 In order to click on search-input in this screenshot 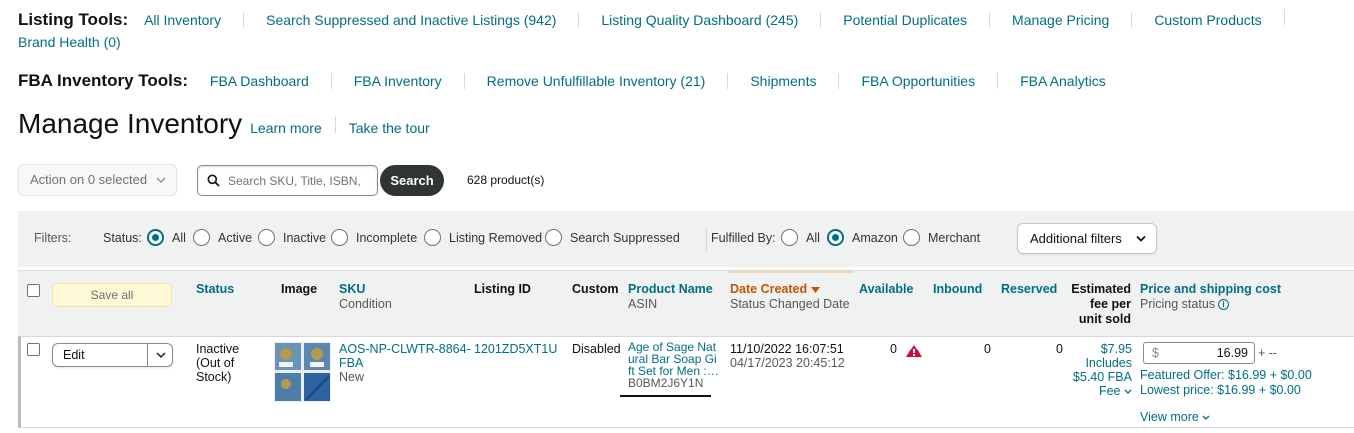, I will do `click(300, 181)`.